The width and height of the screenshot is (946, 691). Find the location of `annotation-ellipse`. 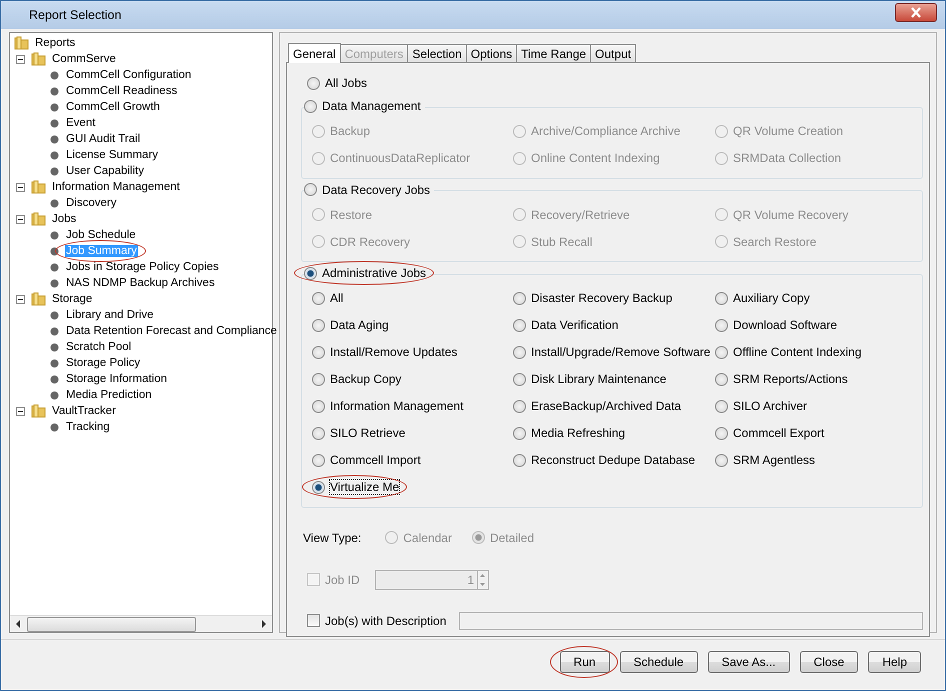

annotation-ellipse is located at coordinates (584, 662).